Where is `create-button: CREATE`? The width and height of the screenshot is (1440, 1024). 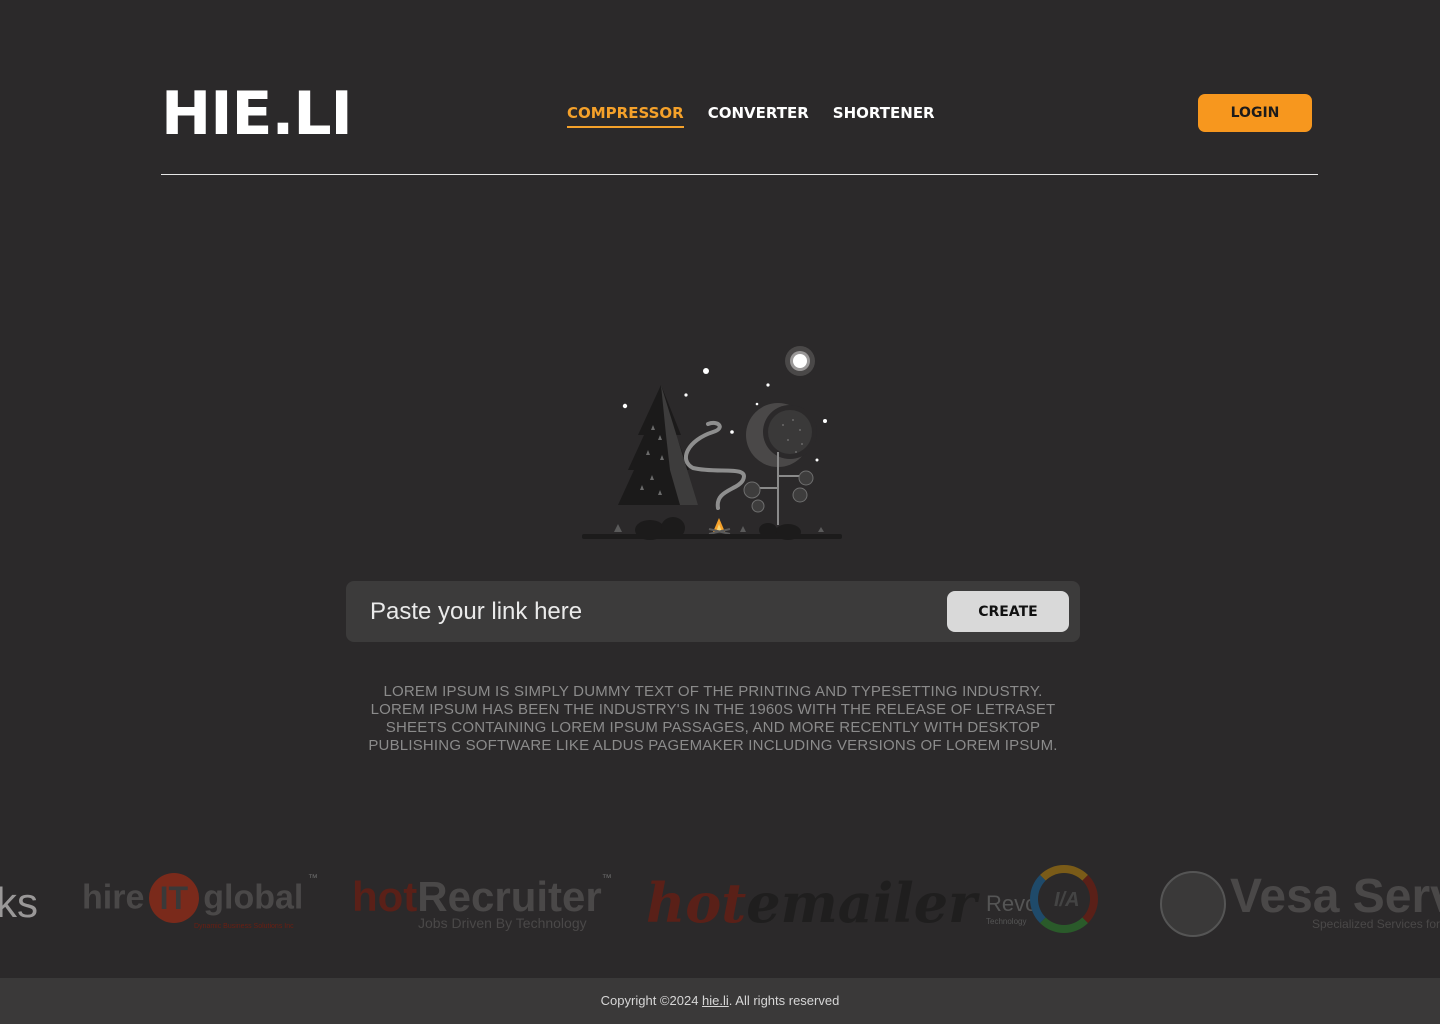
create-button: CREATE is located at coordinates (1008, 611).